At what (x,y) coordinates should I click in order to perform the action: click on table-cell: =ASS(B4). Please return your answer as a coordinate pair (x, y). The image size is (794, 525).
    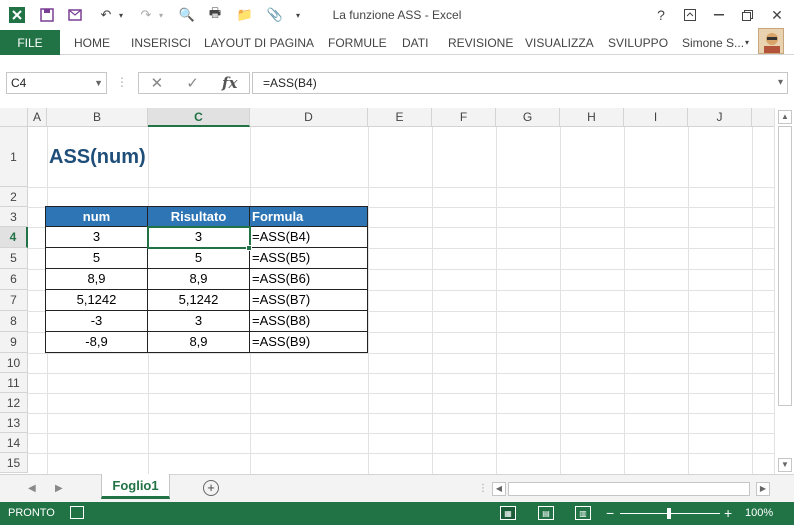
    Looking at the image, I should click on (308, 237).